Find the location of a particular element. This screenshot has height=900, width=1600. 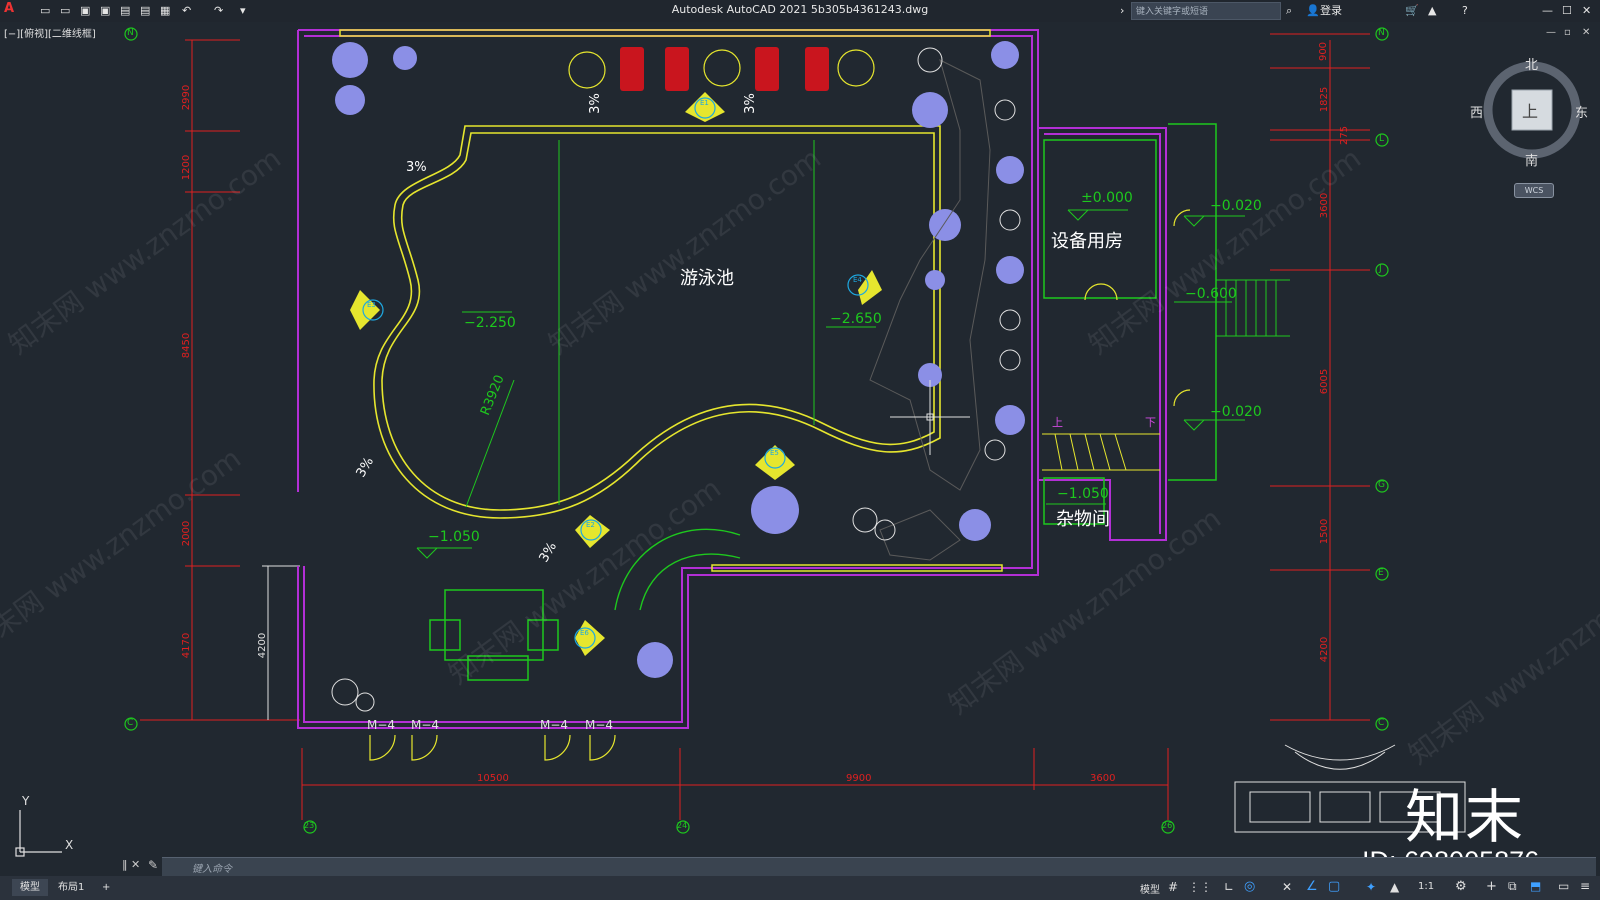

annotation-scale-icon: ▲ is located at coordinates (1394, 887).